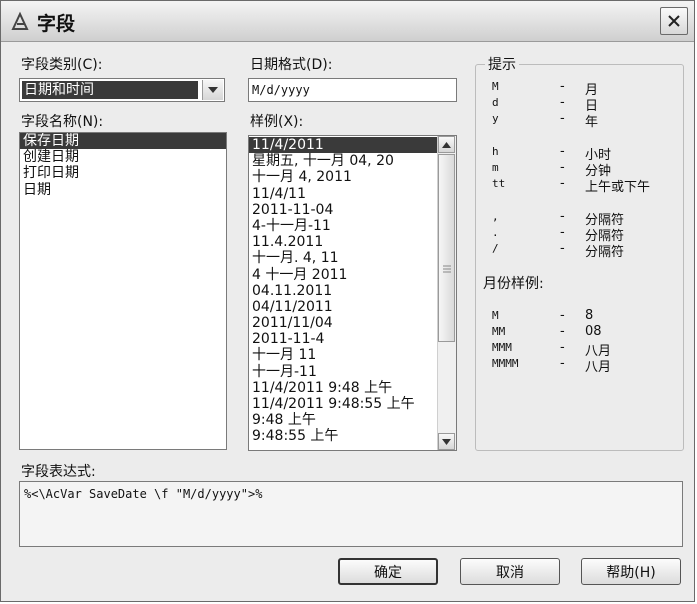 Image resolution: width=697 pixels, height=604 pixels. I want to click on hint-row: . - 分隔符, so click(558, 234).